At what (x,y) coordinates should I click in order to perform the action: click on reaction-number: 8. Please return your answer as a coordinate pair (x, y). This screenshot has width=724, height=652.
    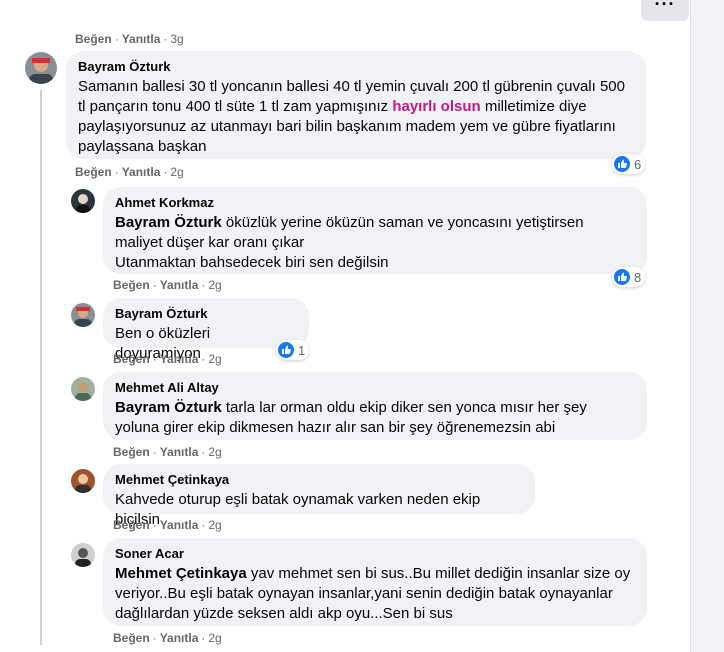
    Looking at the image, I should click on (638, 277).